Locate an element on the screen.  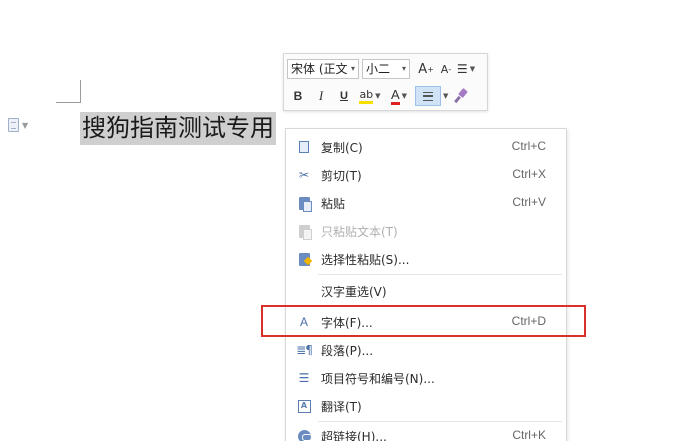
hyperlink-icon is located at coordinates (304, 435).